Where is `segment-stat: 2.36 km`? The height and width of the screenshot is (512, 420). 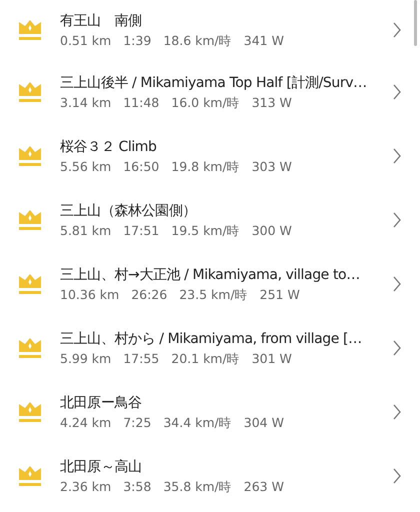 segment-stat: 2.36 km is located at coordinates (86, 487).